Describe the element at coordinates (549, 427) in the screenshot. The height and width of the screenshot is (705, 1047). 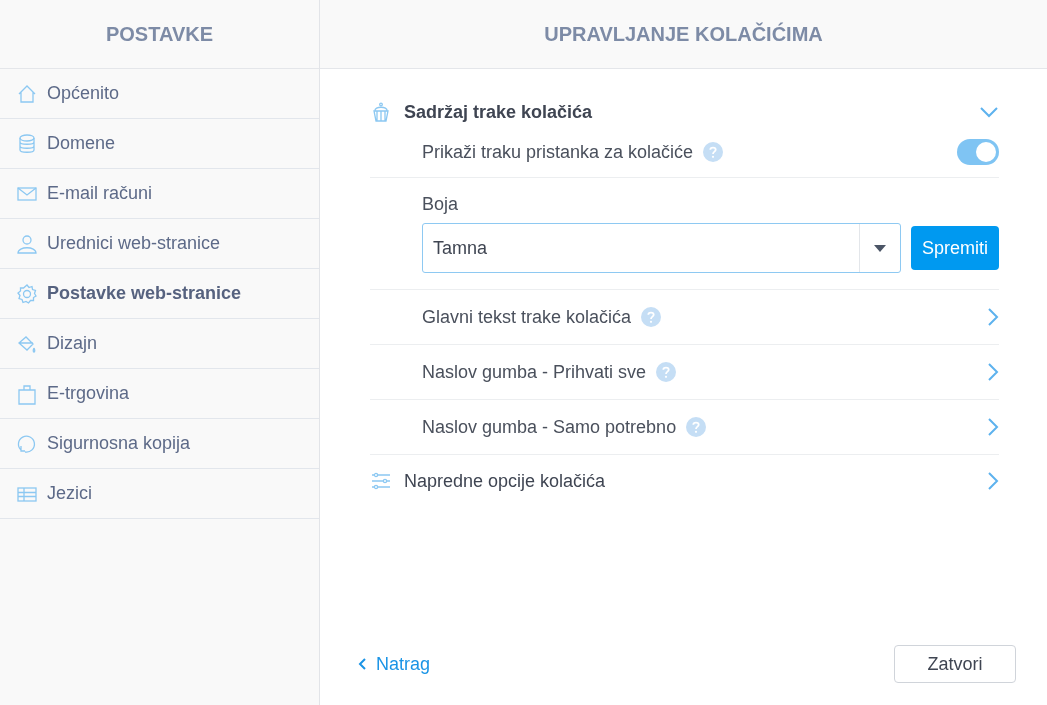
I see `setting-label: Naslov gumba - Samo potrebno` at that location.